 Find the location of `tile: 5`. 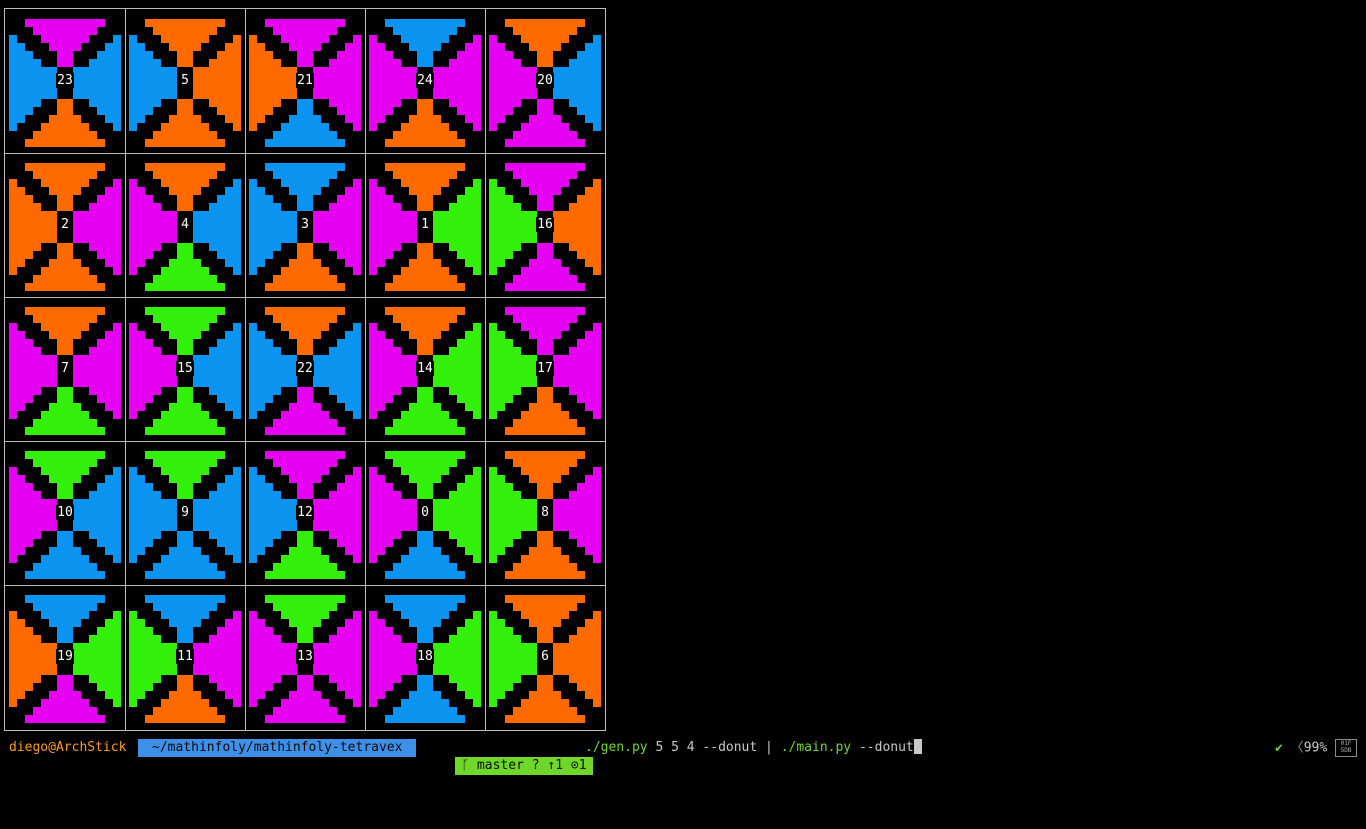

tile: 5 is located at coordinates (185, 81).